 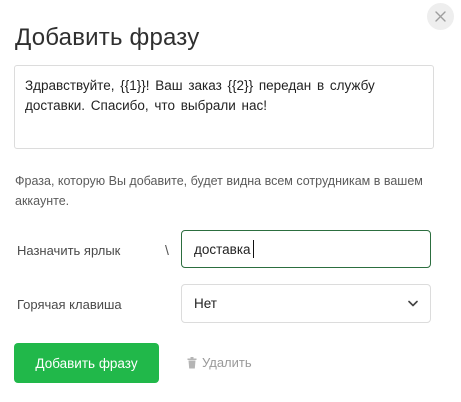 What do you see at coordinates (413, 303) in the screenshot?
I see `chevron-down-icon` at bounding box center [413, 303].